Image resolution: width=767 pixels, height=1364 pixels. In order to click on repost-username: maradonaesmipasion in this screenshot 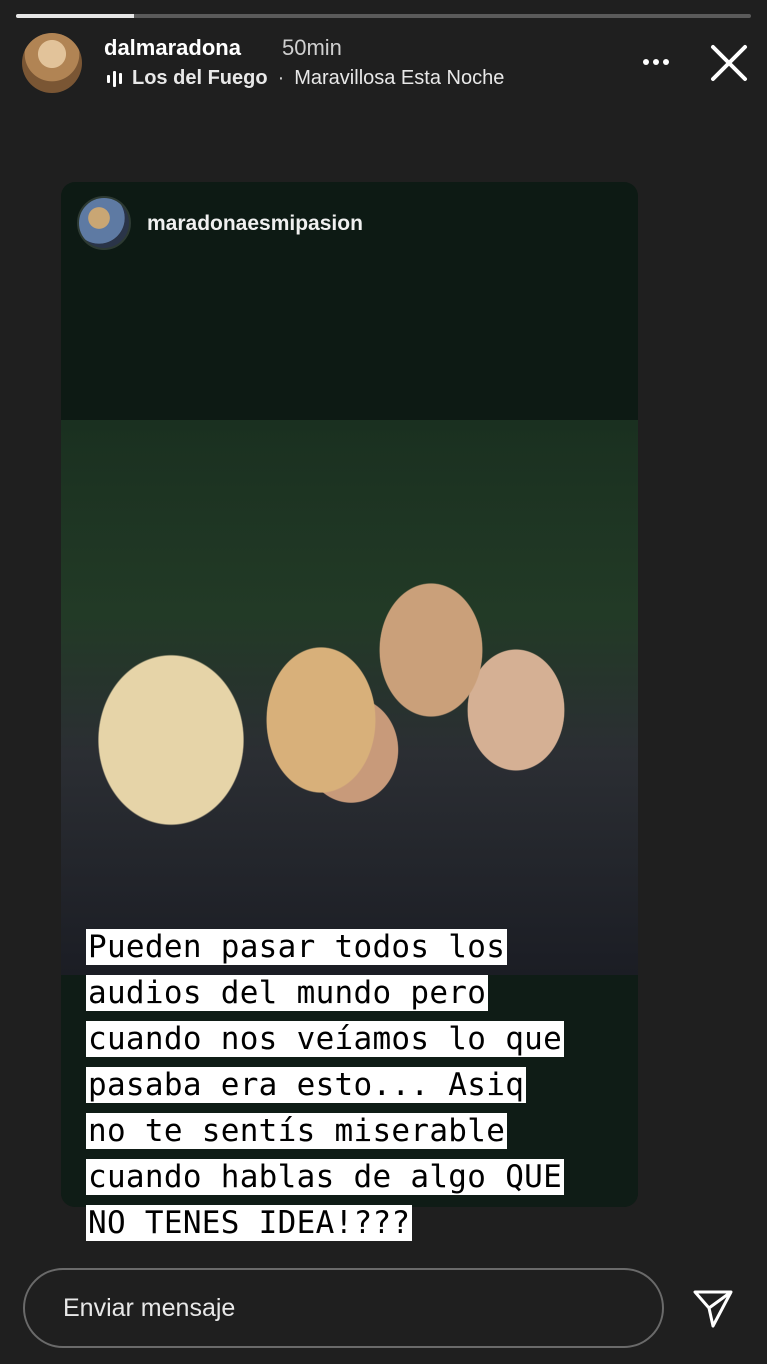, I will do `click(255, 224)`.